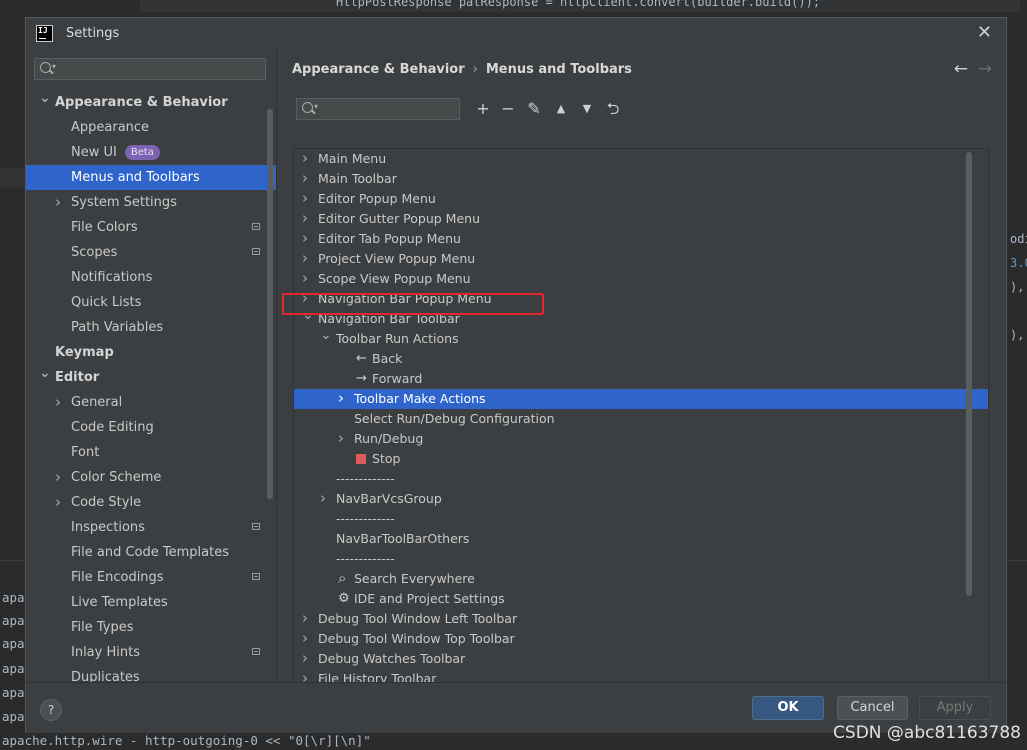  What do you see at coordinates (641, 675) in the screenshot?
I see `action-tree-item: › File History Toolbar` at bounding box center [641, 675].